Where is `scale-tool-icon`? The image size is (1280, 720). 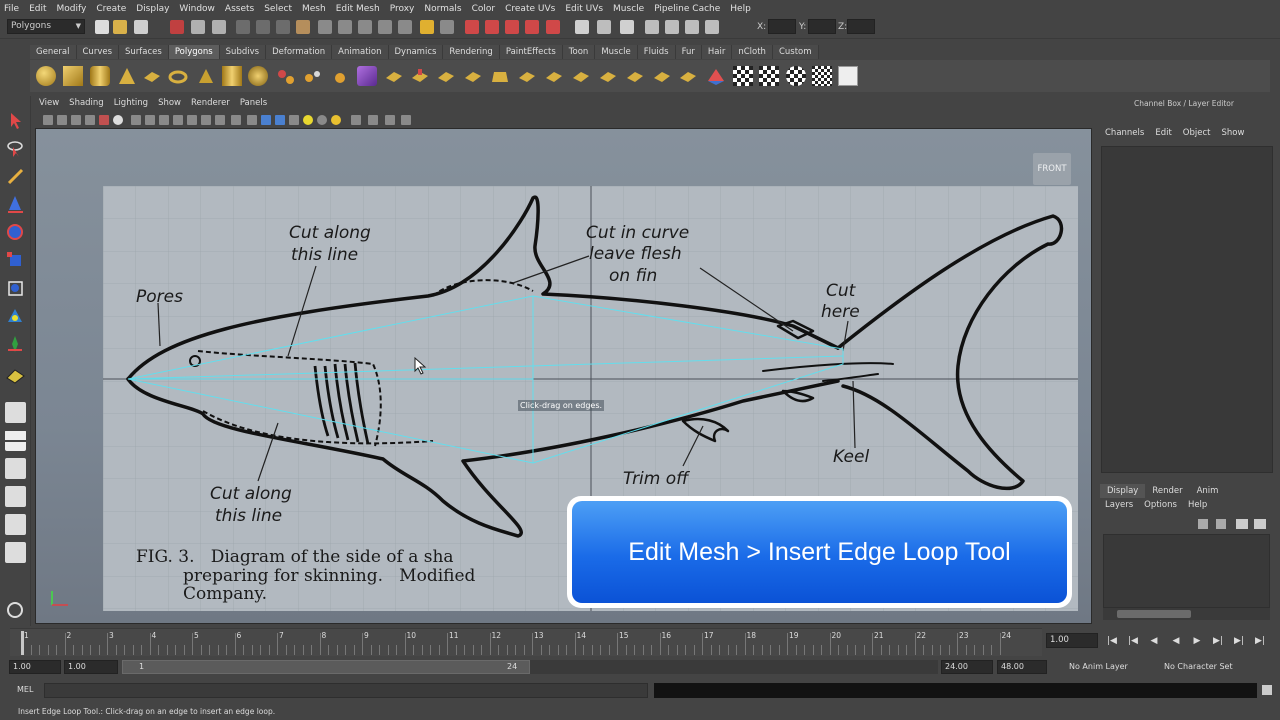 scale-tool-icon is located at coordinates (15, 260).